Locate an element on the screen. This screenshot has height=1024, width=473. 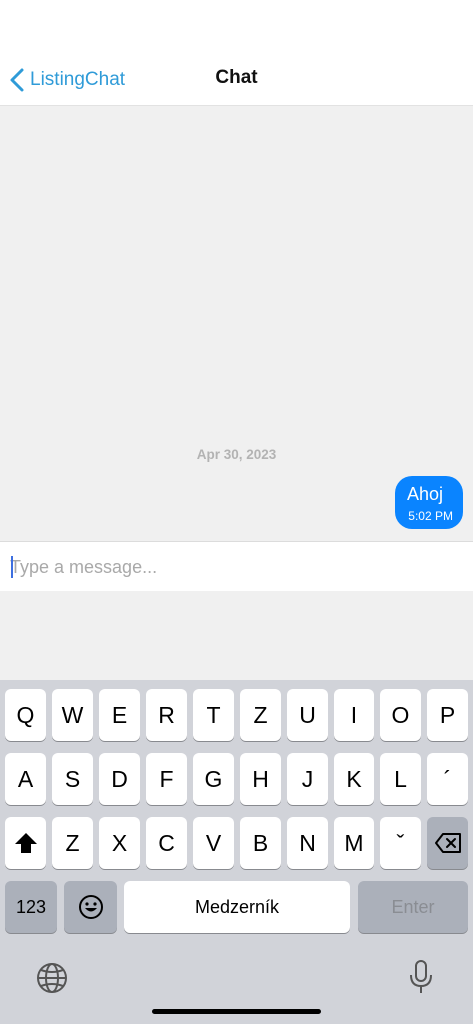
key-z-bottom: Z is located at coordinates (72, 843).